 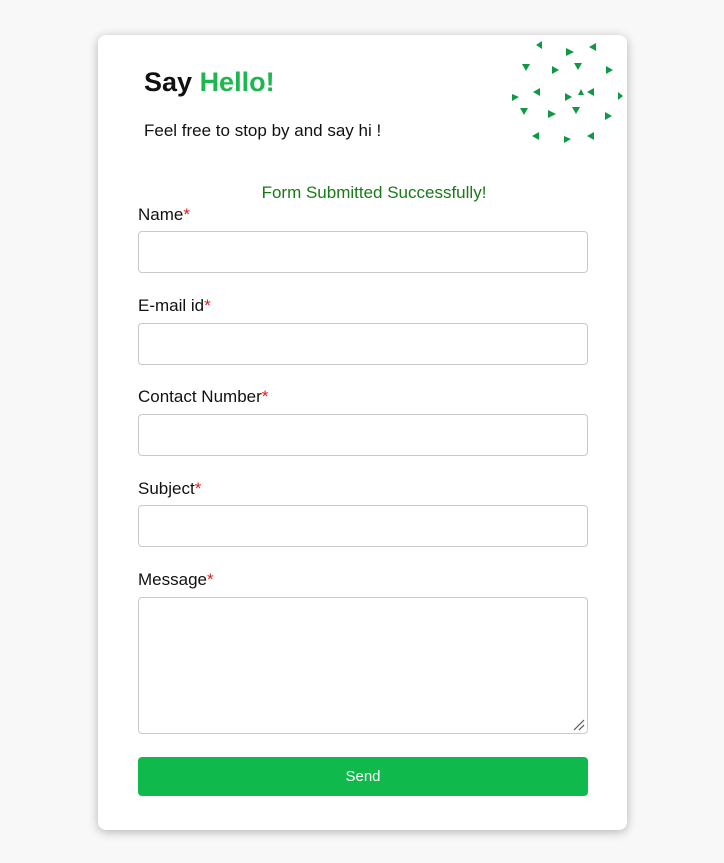 I want to click on message-label-text: Message, so click(x=172, y=579).